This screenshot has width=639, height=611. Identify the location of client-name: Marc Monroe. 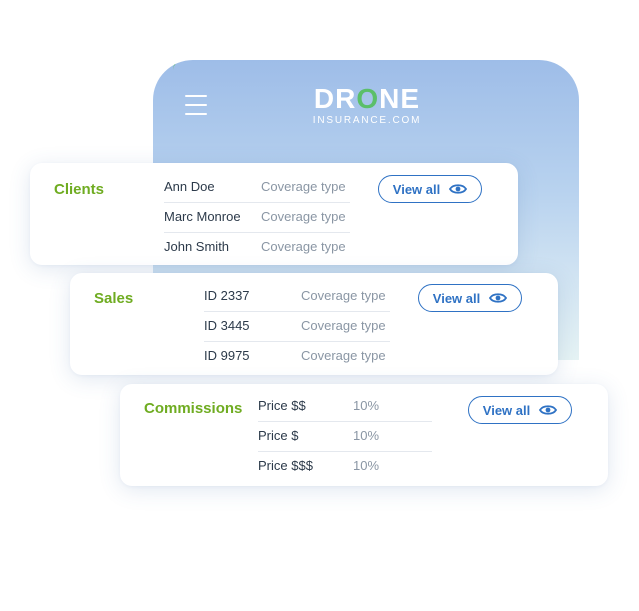
(202, 216).